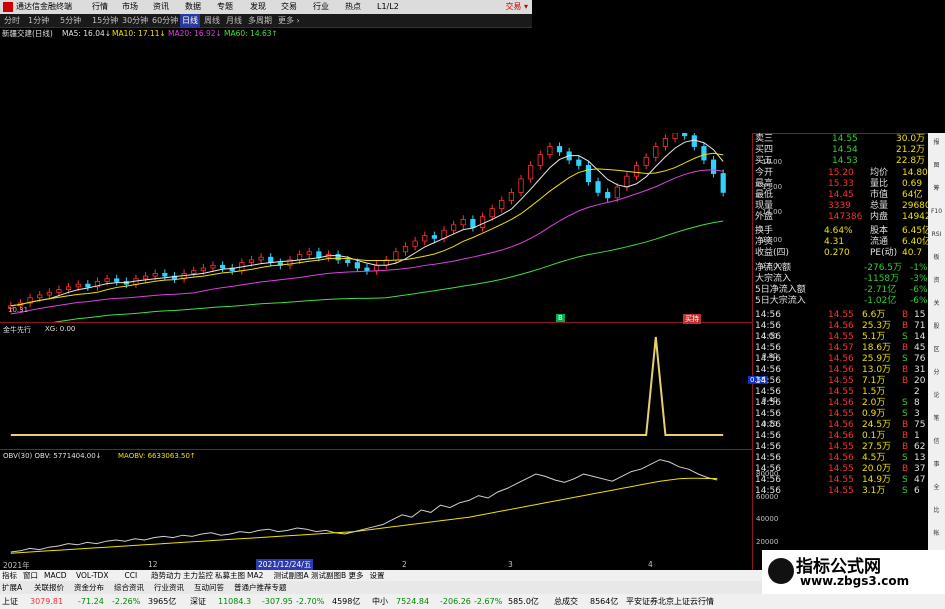  I want to click on info-tab: 关联报价, so click(49, 587).